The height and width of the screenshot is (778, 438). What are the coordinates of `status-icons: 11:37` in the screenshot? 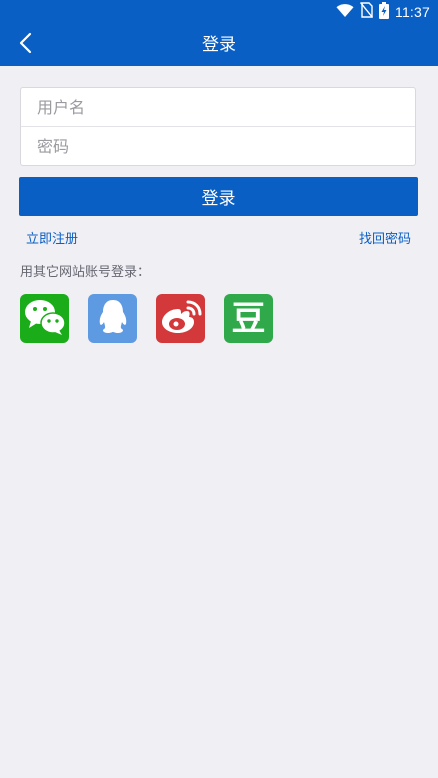 It's located at (383, 12).